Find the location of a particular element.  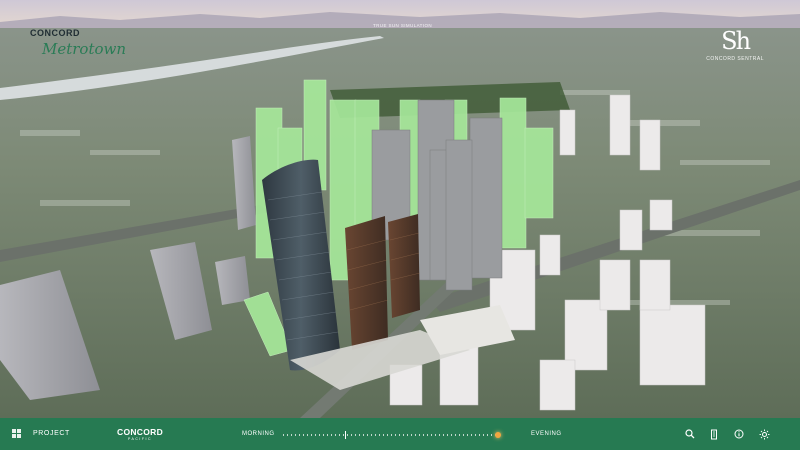

pacific-wordmark: PACIFIC is located at coordinates (140, 439).